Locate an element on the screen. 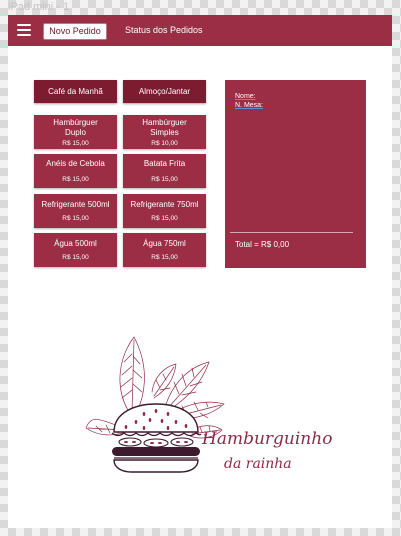 The image size is (401, 536). burger-illustration is located at coordinates (156, 438).